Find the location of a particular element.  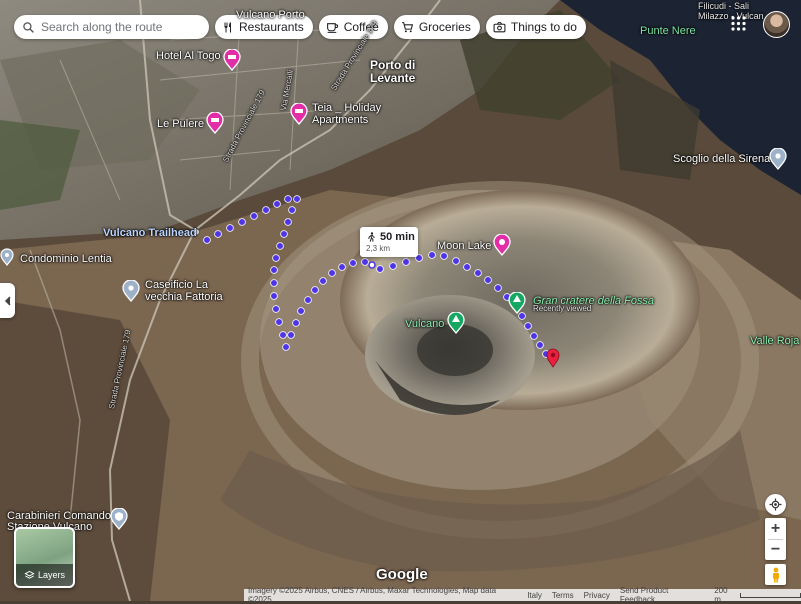

coffee-icon is located at coordinates (332, 27).